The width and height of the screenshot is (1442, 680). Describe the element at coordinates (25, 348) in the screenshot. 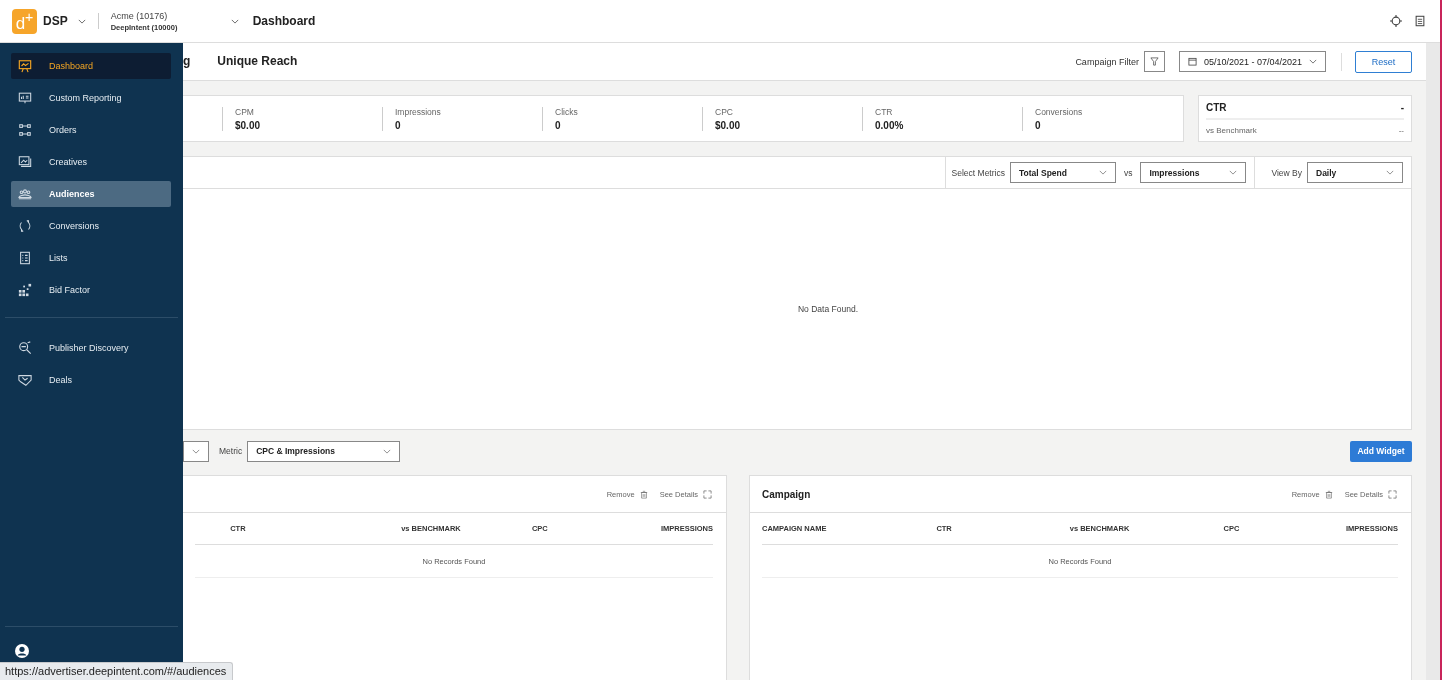

I see `search-icon` at that location.